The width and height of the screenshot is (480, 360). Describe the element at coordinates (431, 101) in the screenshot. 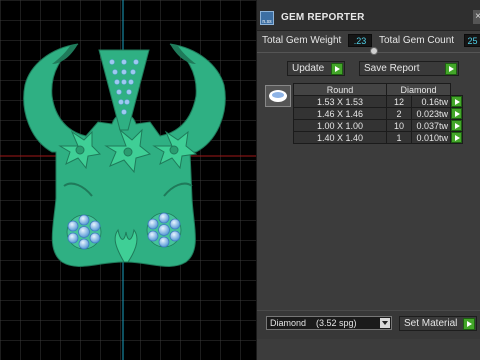

I see `gem-weight: 0.16tw` at that location.